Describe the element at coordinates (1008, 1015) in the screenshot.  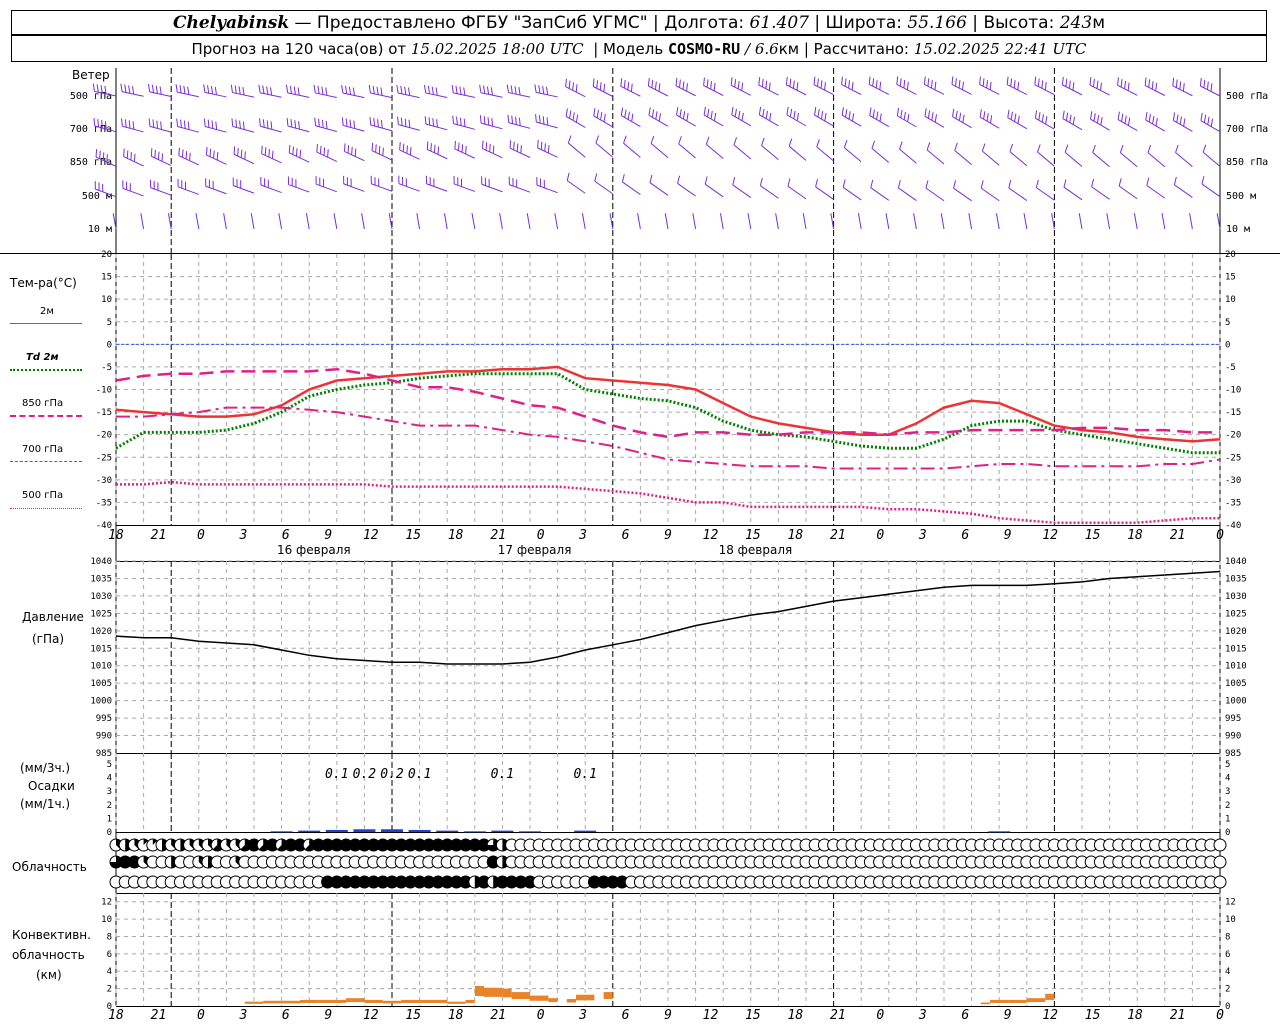
I see `time-tick-label-bottom: 9` at that location.